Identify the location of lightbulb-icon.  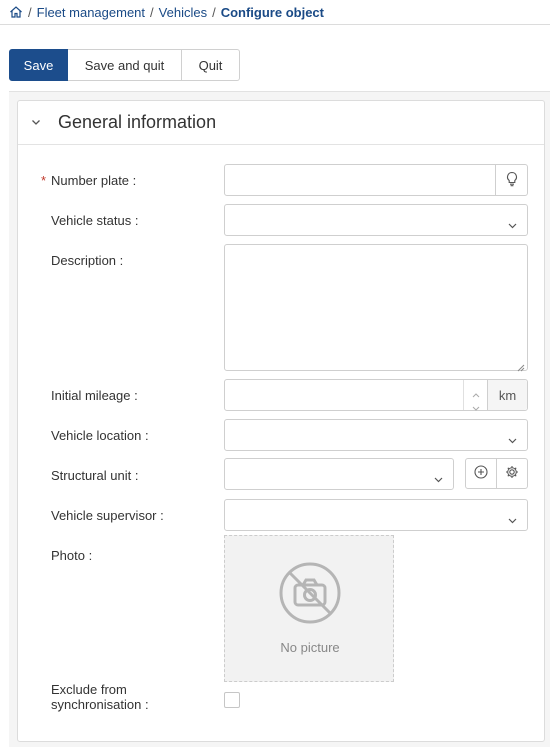
(512, 180).